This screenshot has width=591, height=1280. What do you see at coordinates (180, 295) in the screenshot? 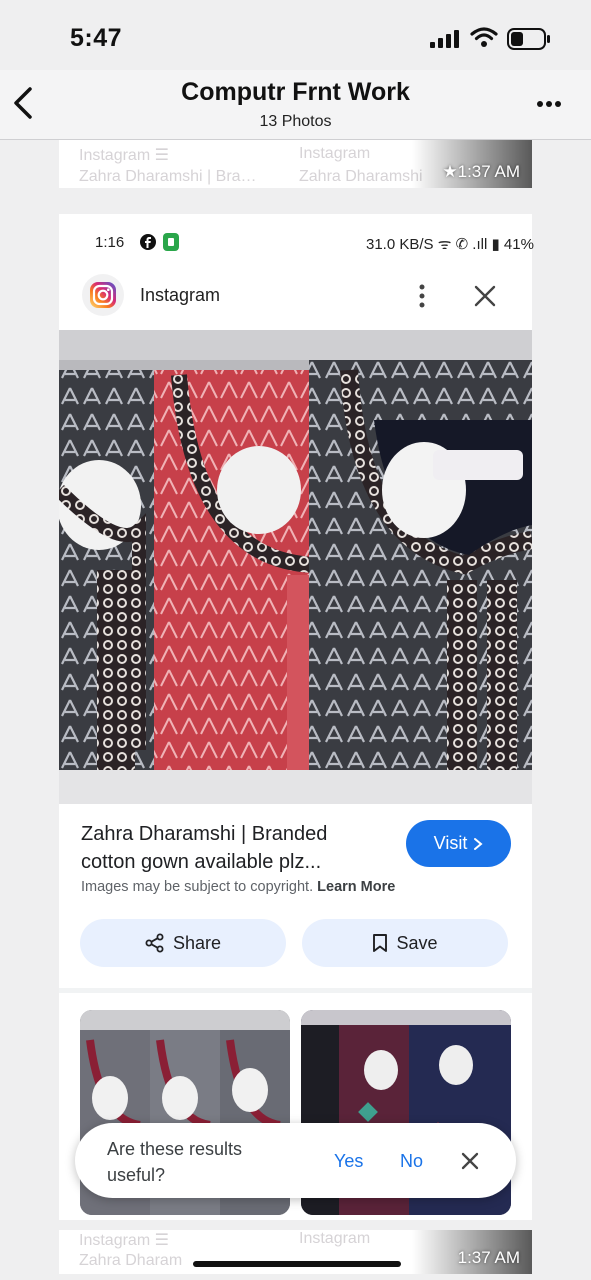
I see `source-label: Instagram` at bounding box center [180, 295].